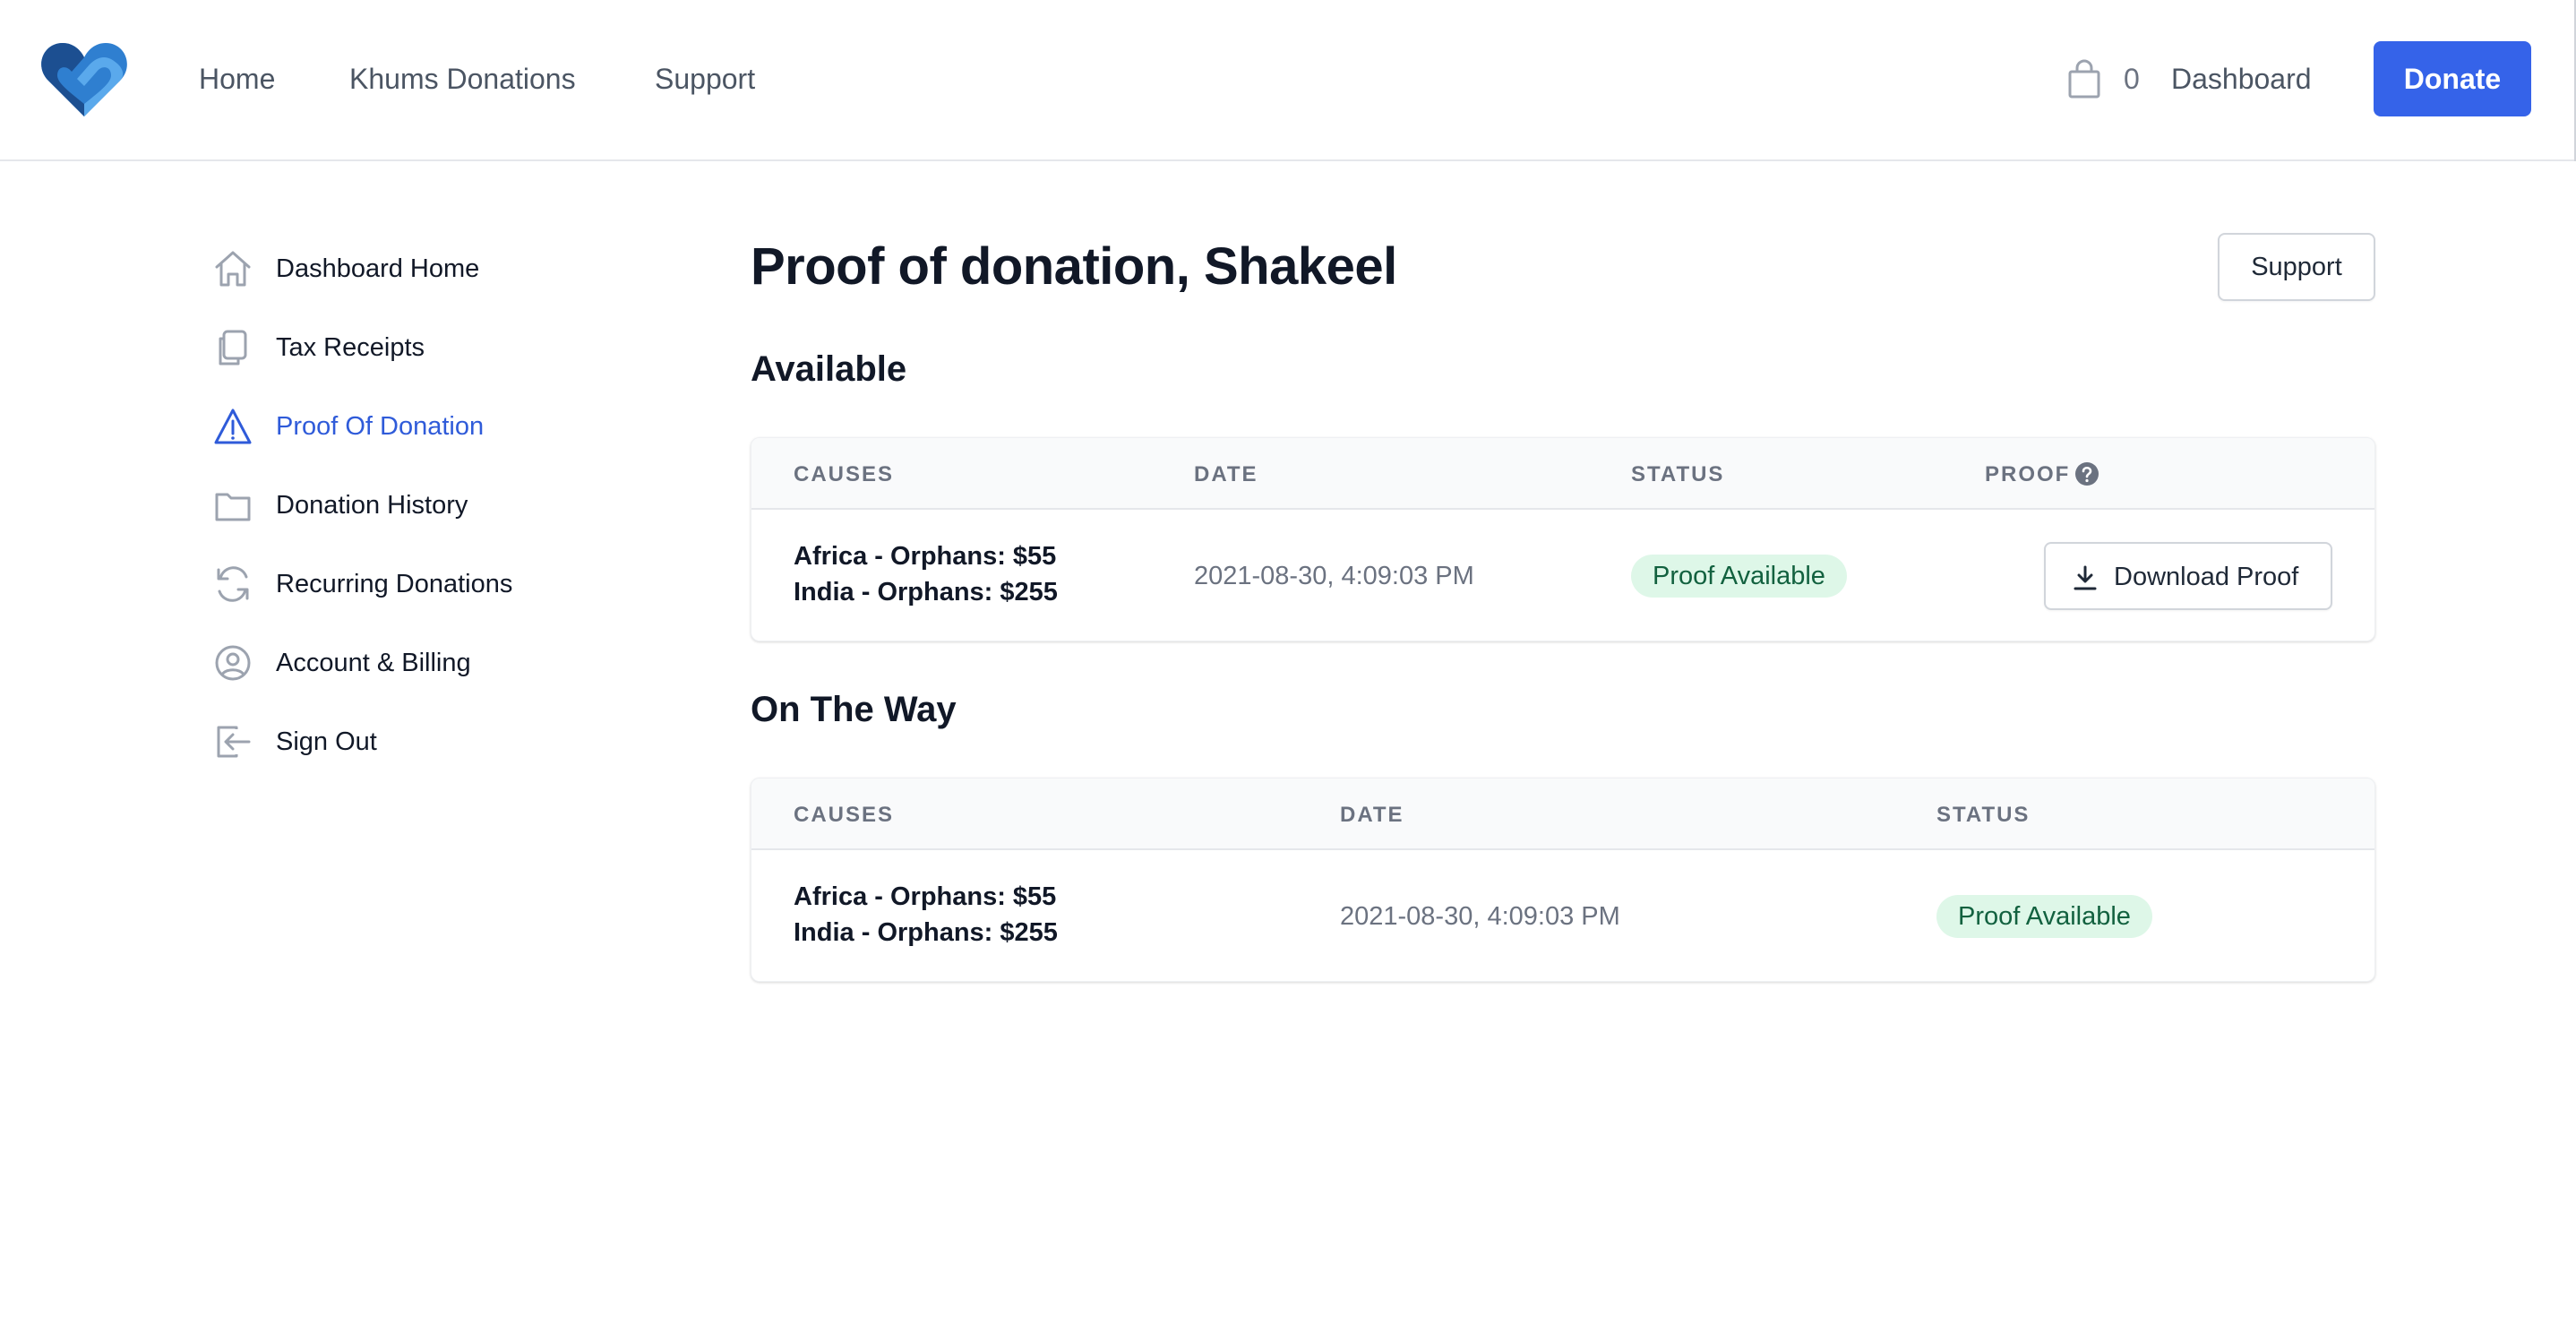 The width and height of the screenshot is (2576, 1342). I want to click on nav-support-link: Support, so click(705, 79).